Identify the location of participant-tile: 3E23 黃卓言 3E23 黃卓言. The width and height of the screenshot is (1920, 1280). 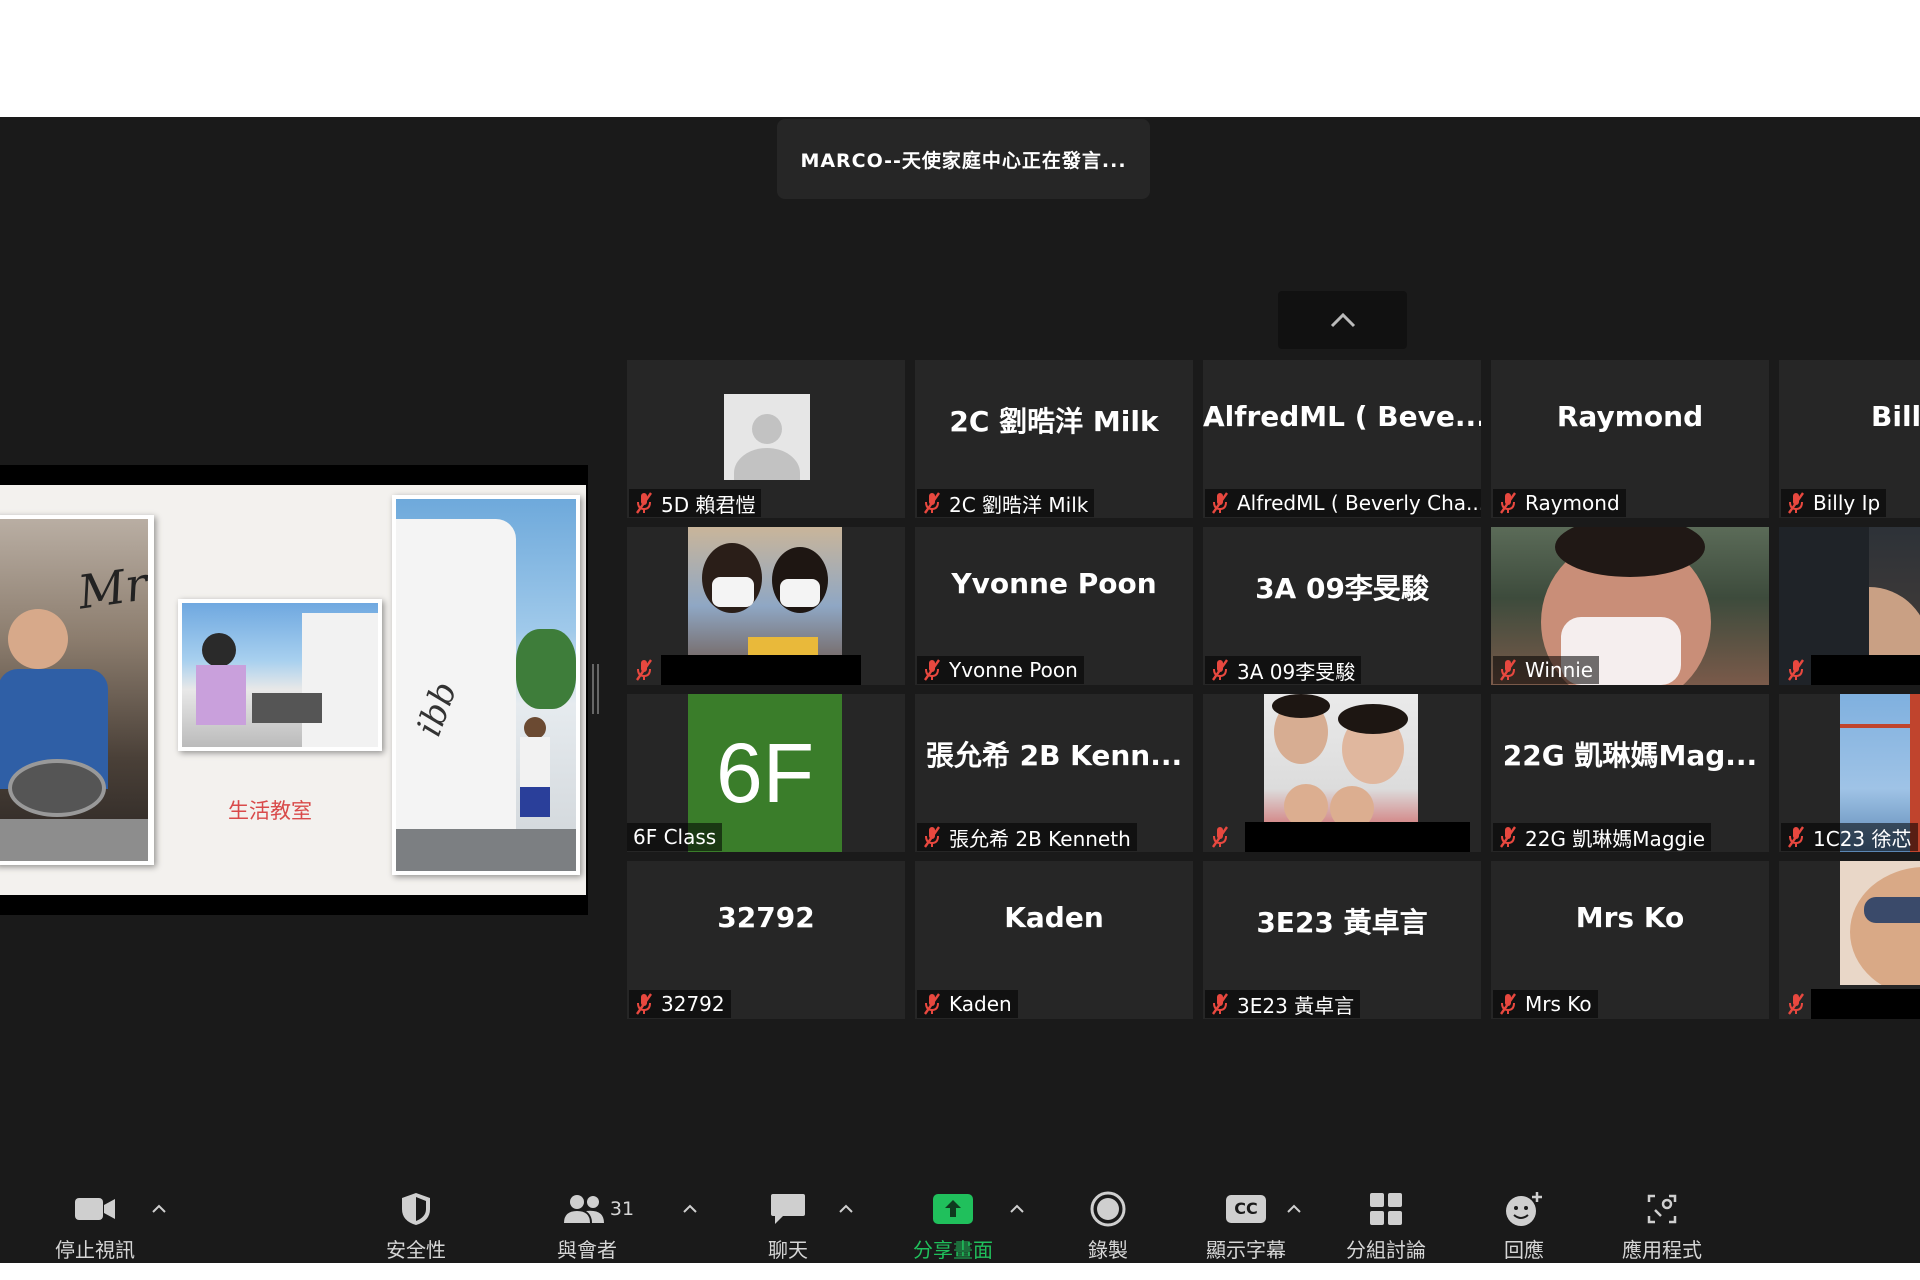
(1342, 940).